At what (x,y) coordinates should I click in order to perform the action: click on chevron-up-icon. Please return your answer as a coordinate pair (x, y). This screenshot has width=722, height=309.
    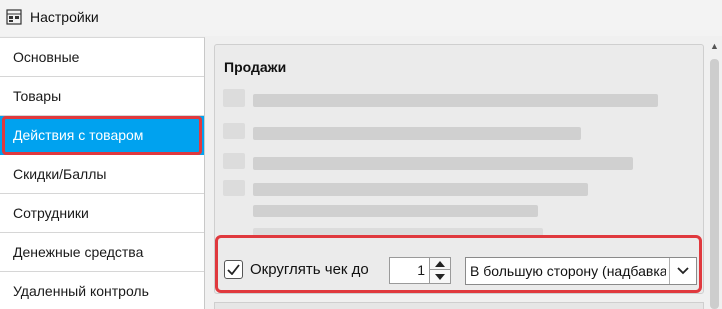
    Looking at the image, I should click on (440, 263).